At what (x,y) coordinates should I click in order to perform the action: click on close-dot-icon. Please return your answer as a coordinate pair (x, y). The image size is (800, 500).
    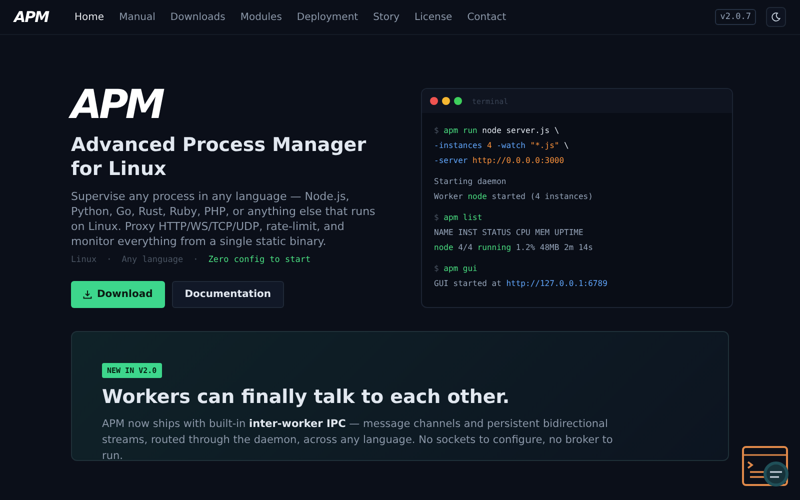
    Looking at the image, I should click on (434, 101).